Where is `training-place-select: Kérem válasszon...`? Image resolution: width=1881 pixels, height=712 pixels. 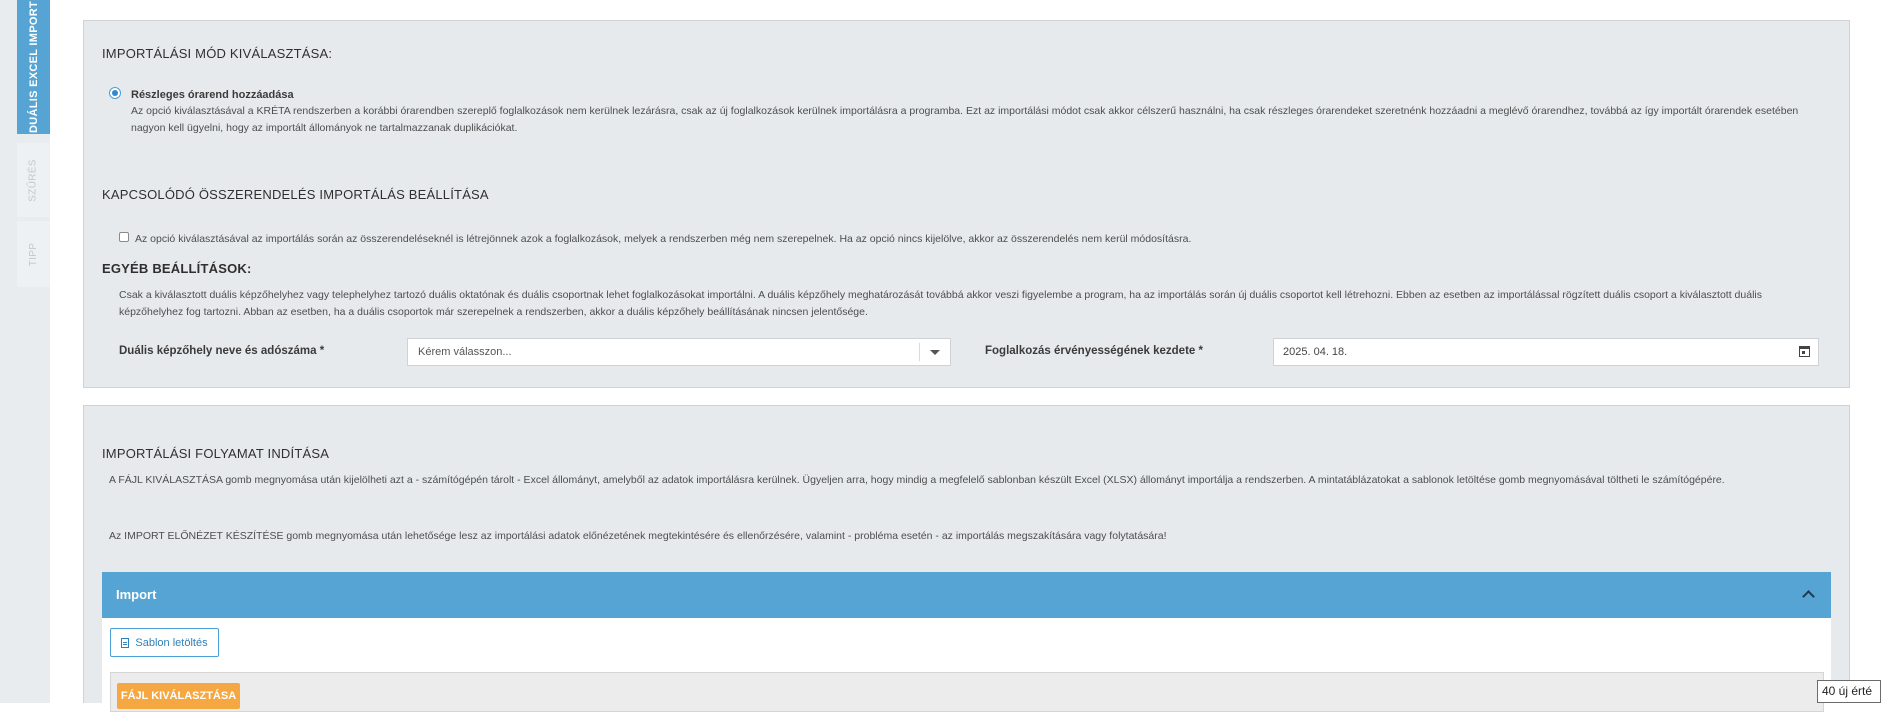 training-place-select: Kérem válasszon... is located at coordinates (679, 352).